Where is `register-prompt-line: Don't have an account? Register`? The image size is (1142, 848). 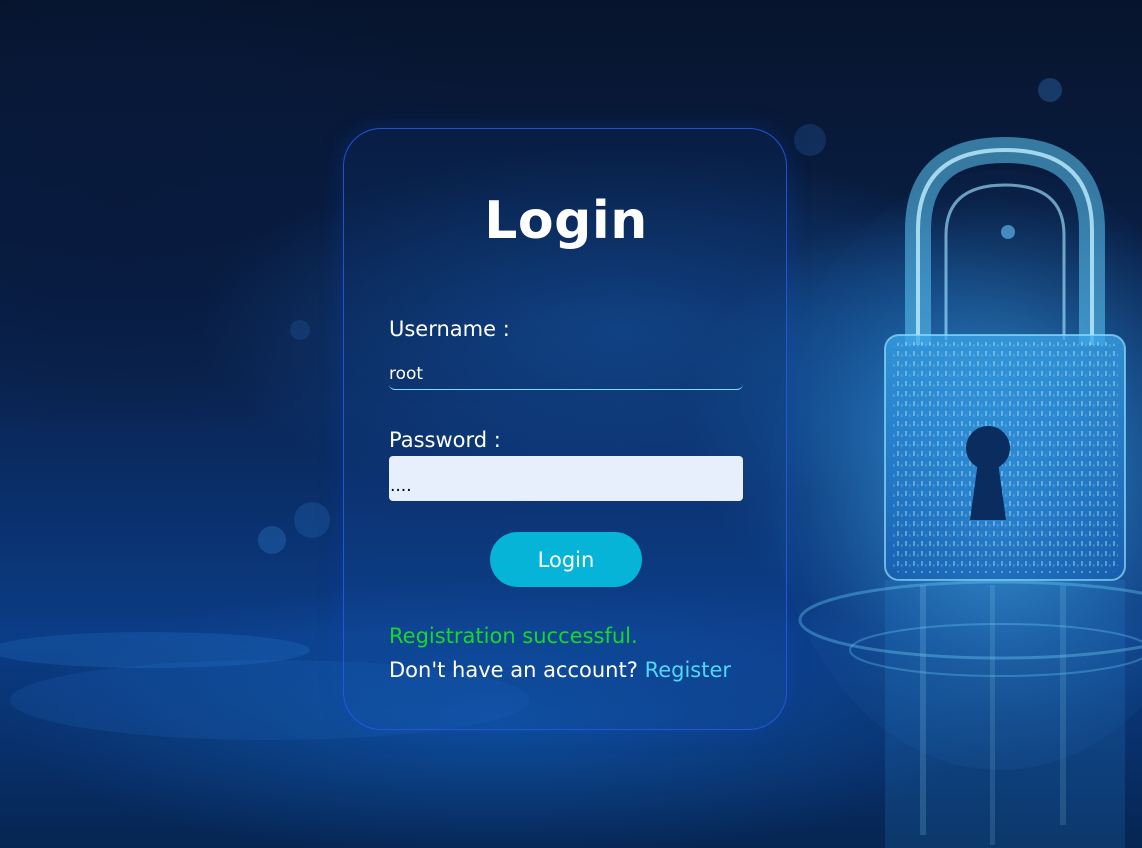
register-prompt-line: Don't have an account? Register is located at coordinates (560, 670).